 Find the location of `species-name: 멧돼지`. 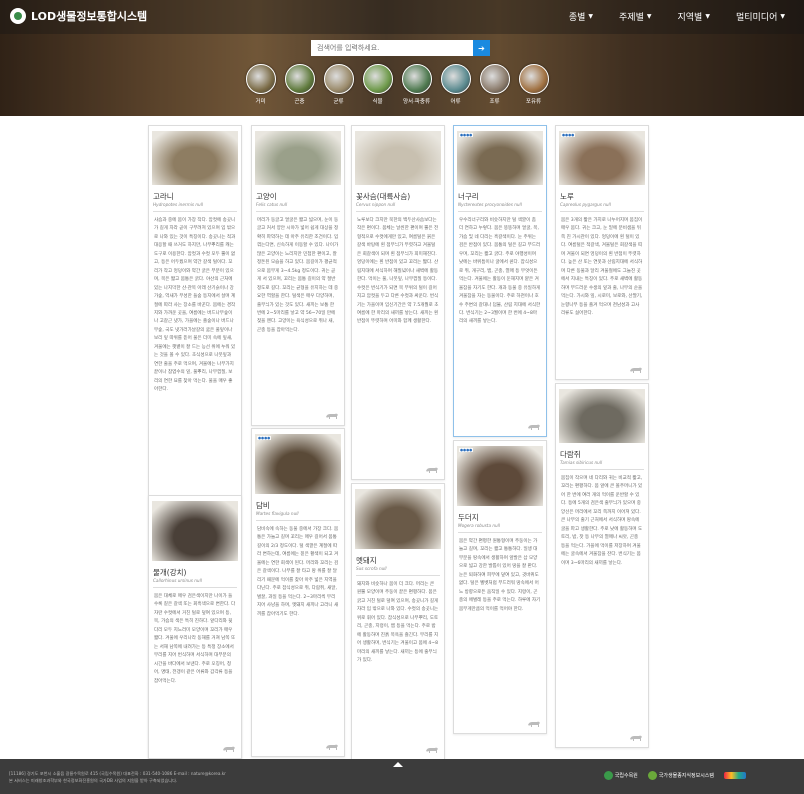

species-name: 멧돼지 is located at coordinates (366, 560).